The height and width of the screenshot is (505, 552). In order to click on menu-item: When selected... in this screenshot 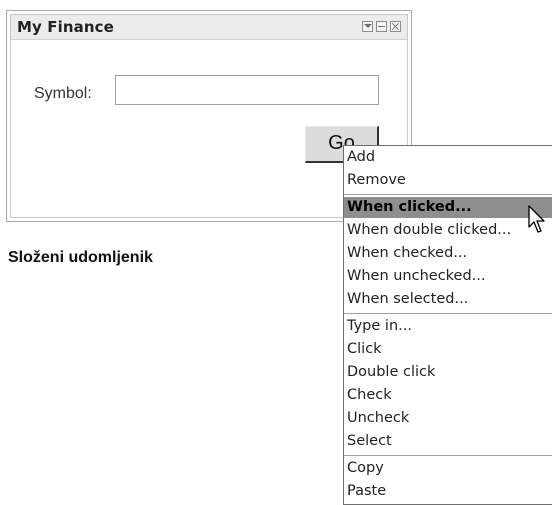, I will do `click(448, 299)`.